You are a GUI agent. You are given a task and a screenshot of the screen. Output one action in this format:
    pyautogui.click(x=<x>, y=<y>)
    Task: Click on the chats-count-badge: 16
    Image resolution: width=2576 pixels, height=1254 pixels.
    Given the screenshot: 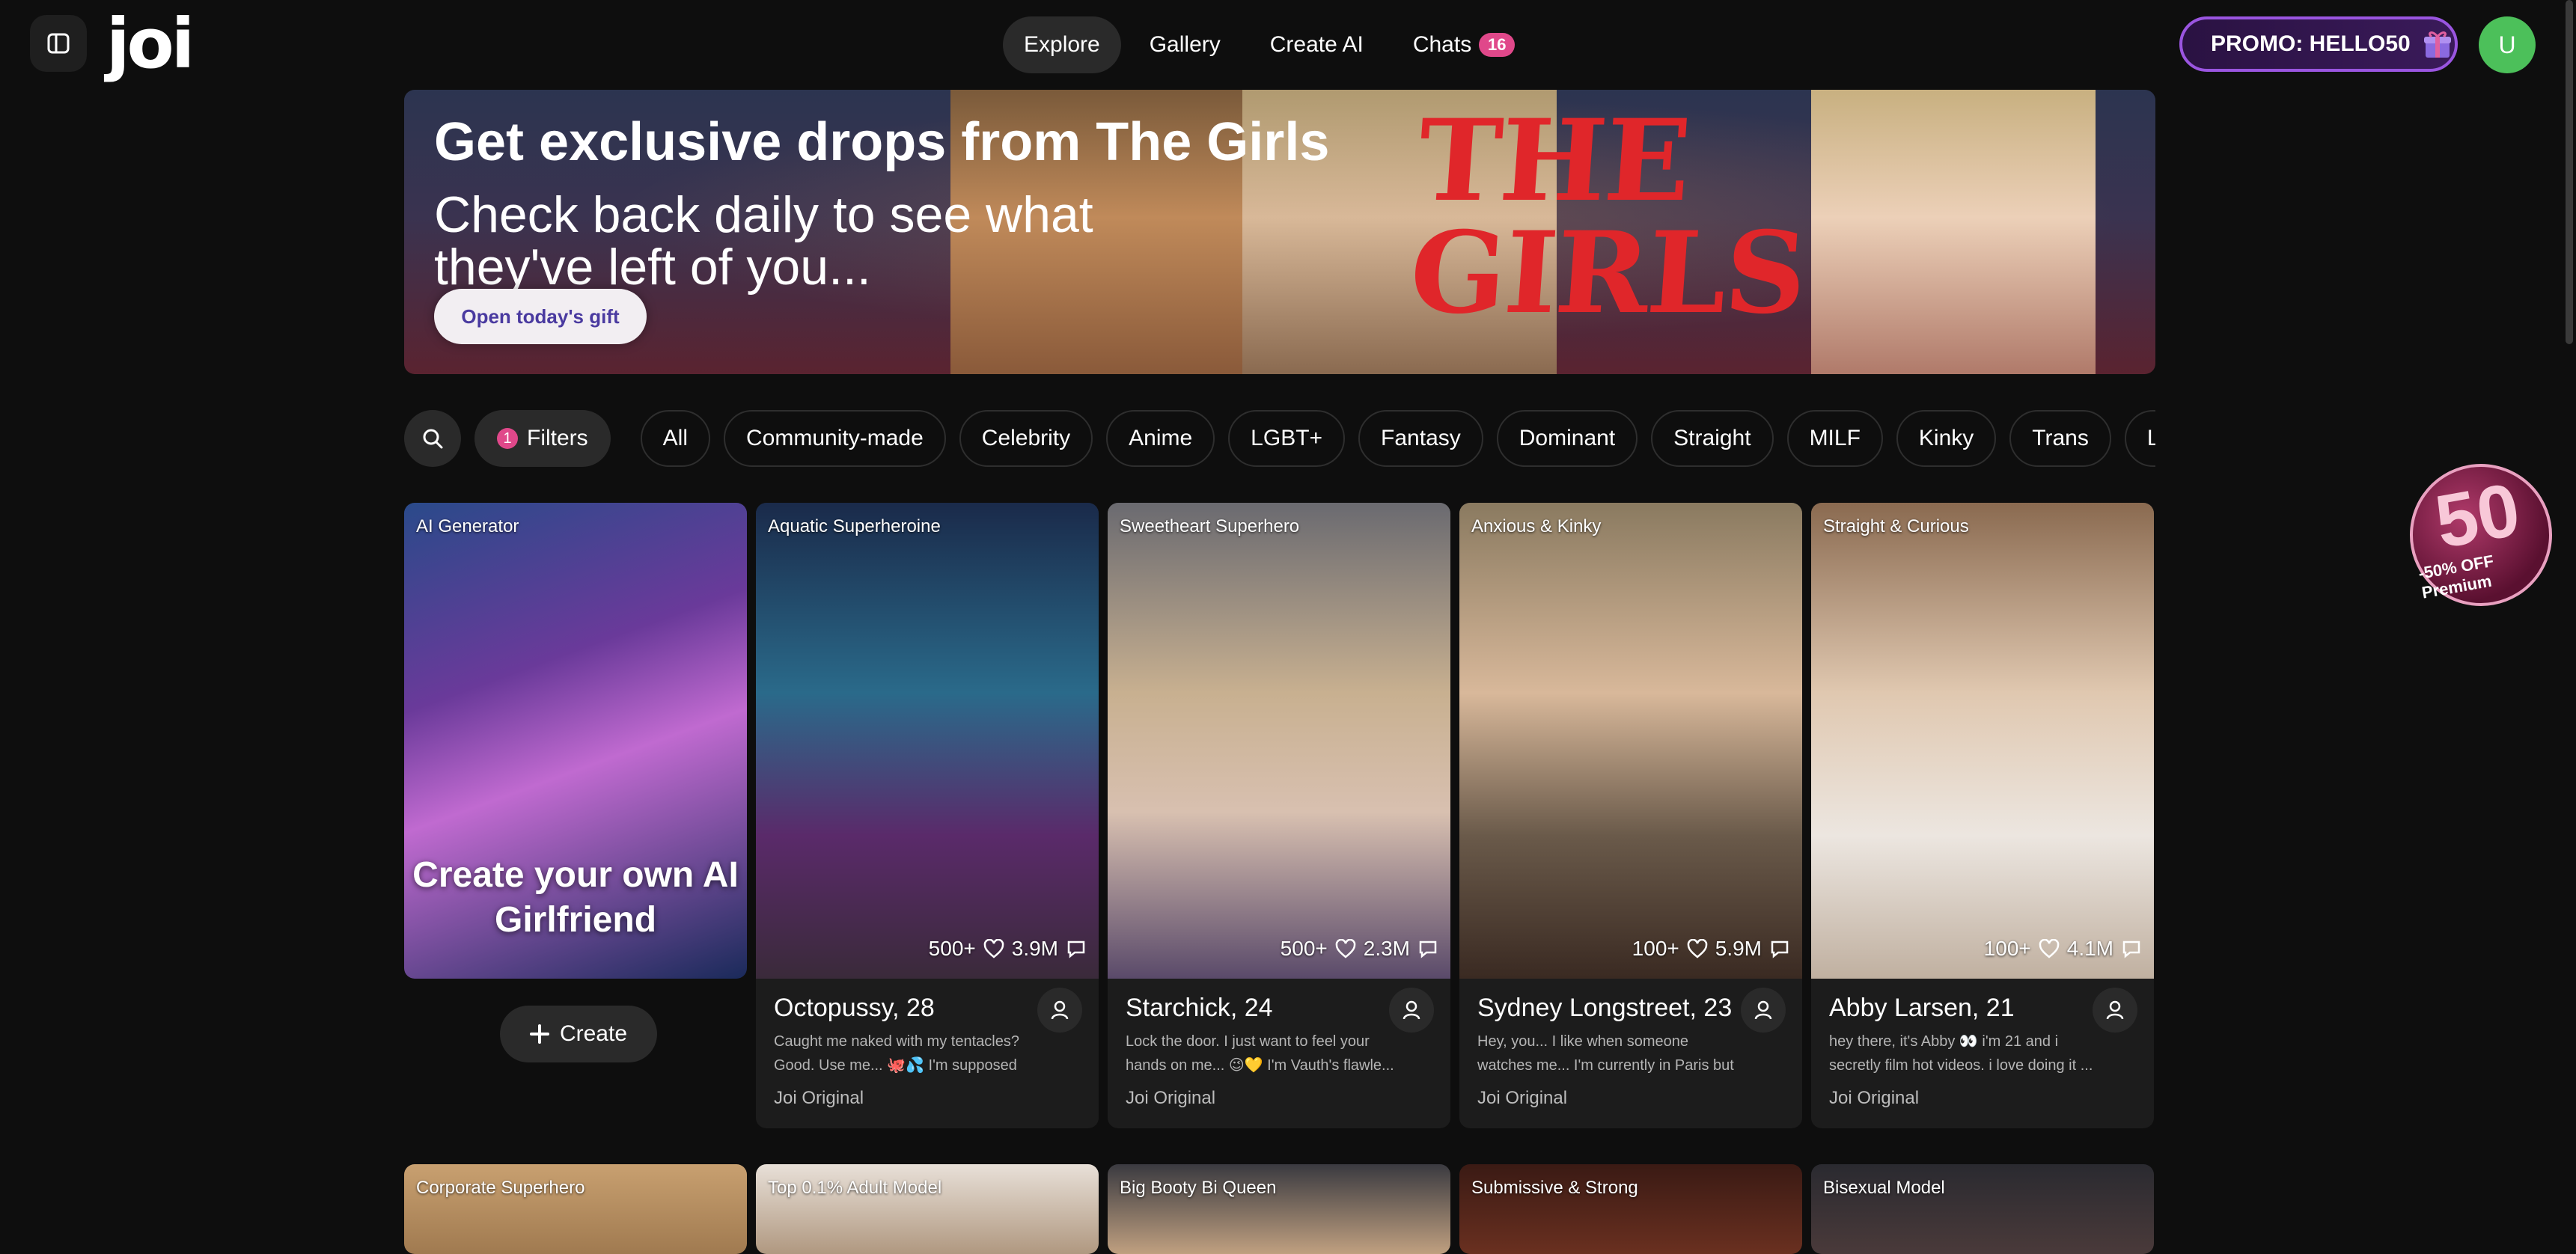 What is the action you would take?
    pyautogui.click(x=1497, y=45)
    